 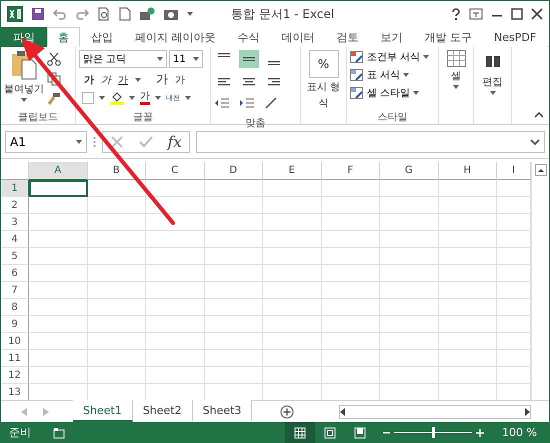 What do you see at coordinates (186, 59) in the screenshot?
I see `font-size-field: 11` at bounding box center [186, 59].